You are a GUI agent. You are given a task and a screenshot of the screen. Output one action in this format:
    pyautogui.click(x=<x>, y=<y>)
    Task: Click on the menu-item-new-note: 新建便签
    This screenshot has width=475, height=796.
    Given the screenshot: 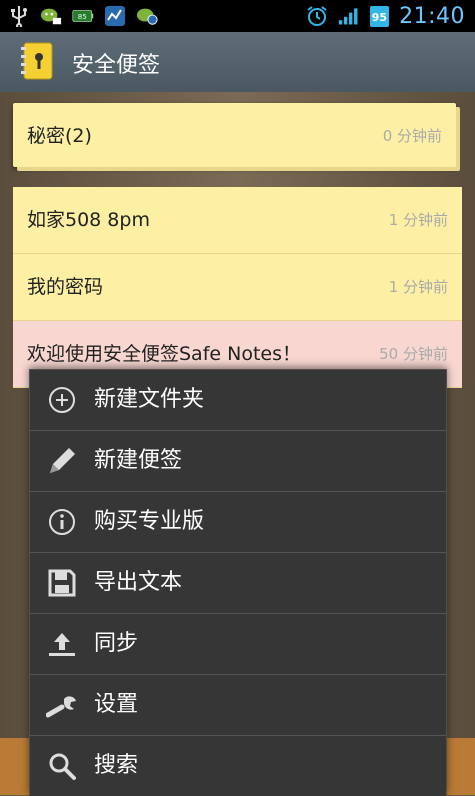 What is the action you would take?
    pyautogui.click(x=238, y=461)
    